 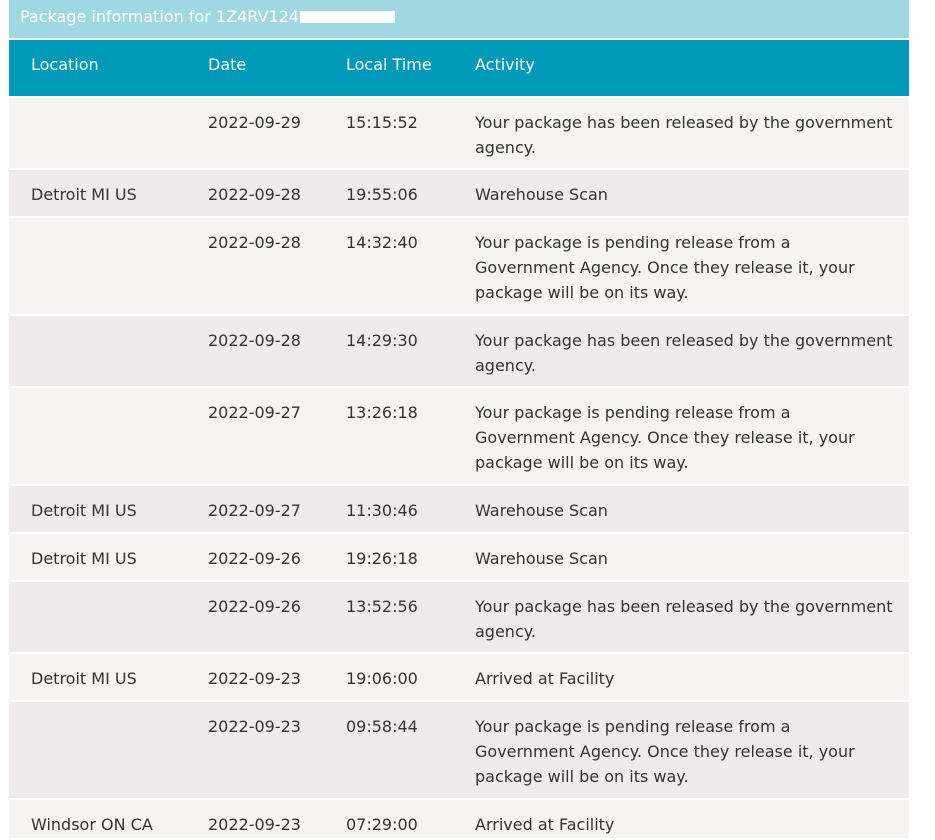 What do you see at coordinates (389, 64) in the screenshot?
I see `header-local-time: Local Time` at bounding box center [389, 64].